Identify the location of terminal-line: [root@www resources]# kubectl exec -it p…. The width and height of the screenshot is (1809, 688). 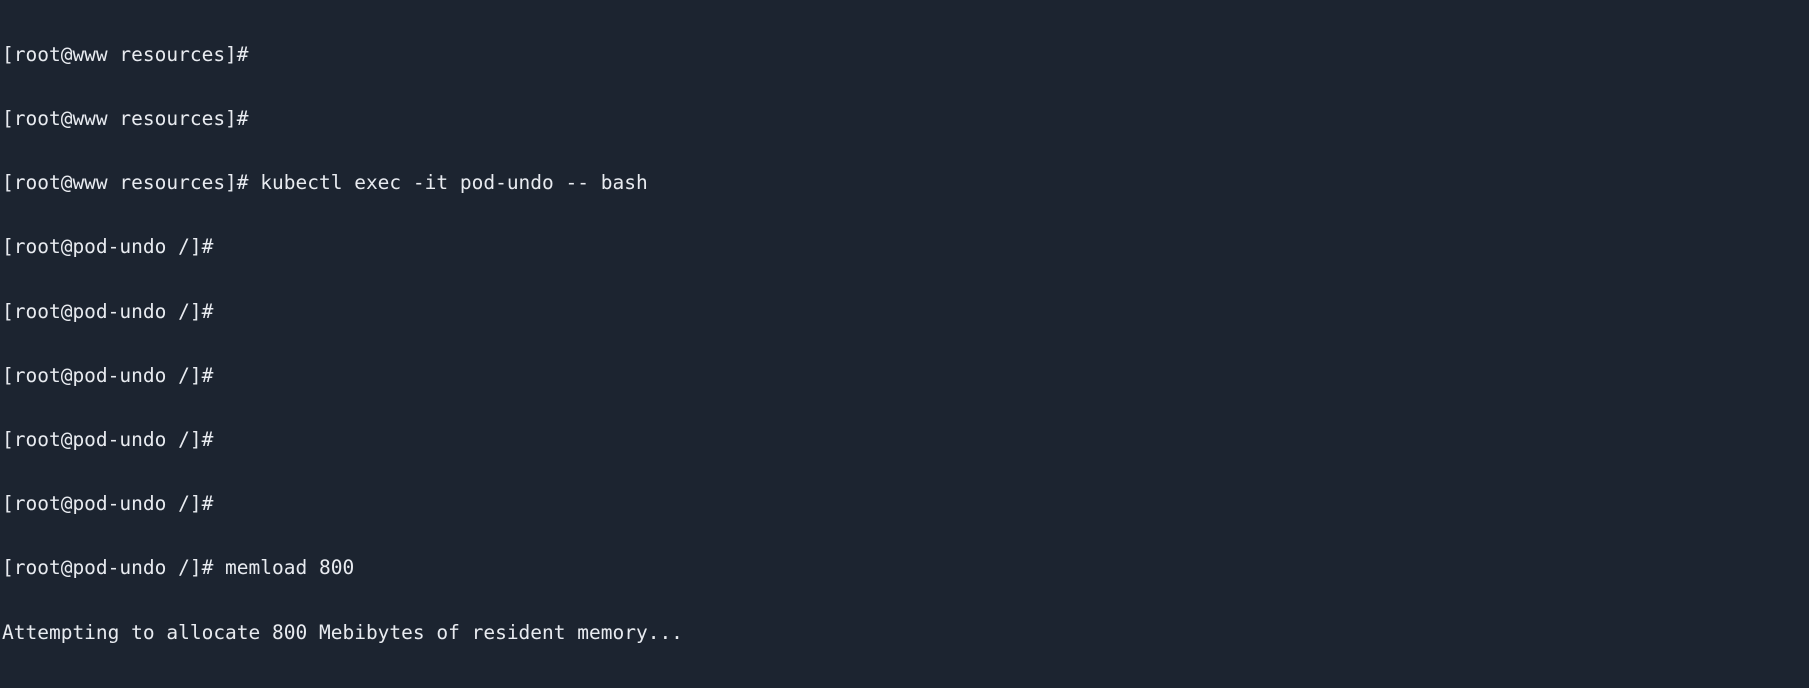
(325, 183).